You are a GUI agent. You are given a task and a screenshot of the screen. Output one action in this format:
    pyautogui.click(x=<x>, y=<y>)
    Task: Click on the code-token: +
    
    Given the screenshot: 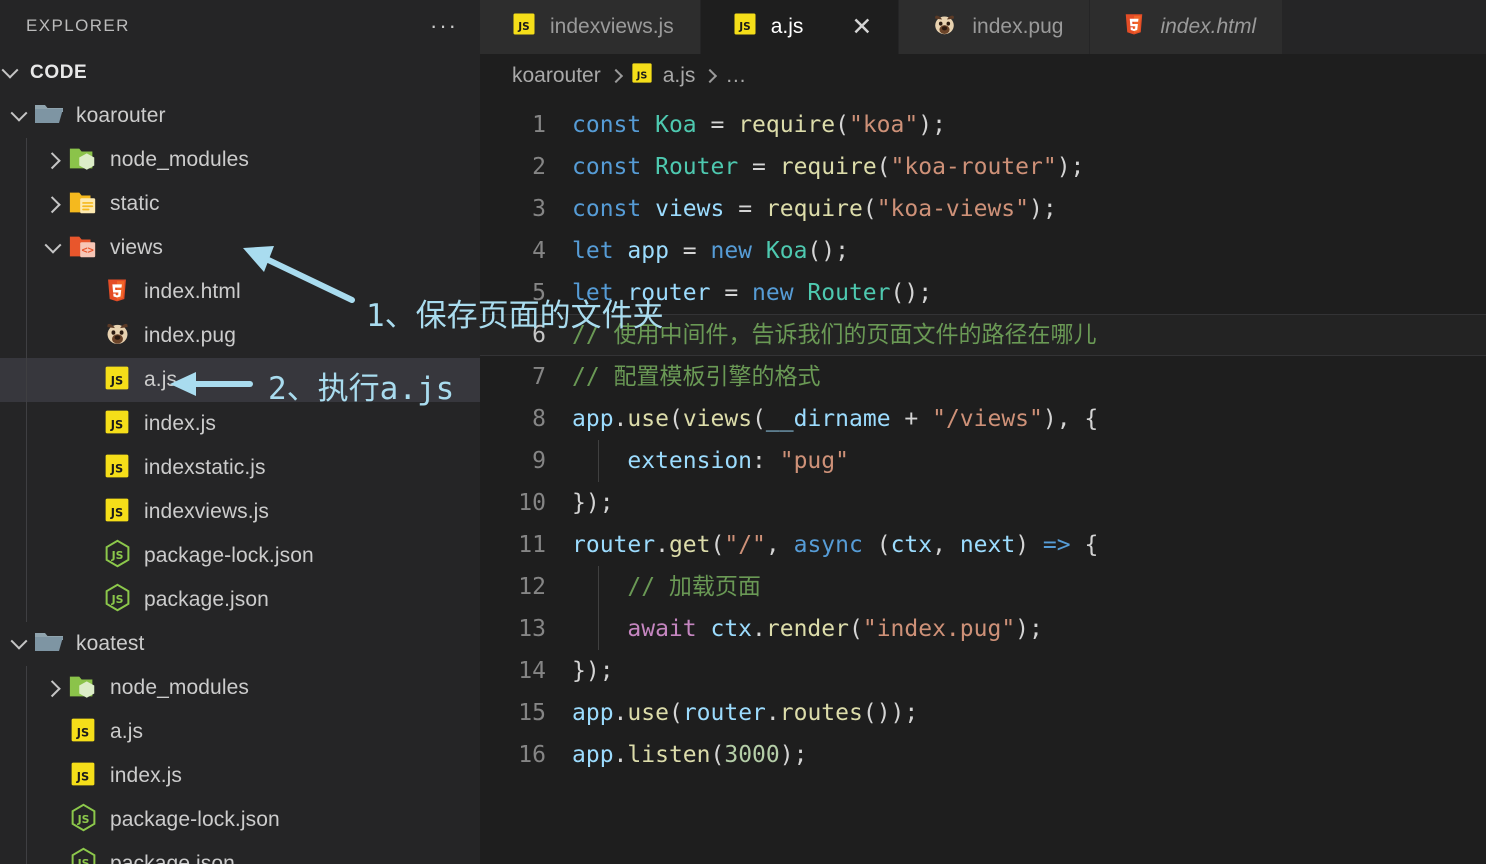 What is the action you would take?
    pyautogui.click(x=911, y=419)
    